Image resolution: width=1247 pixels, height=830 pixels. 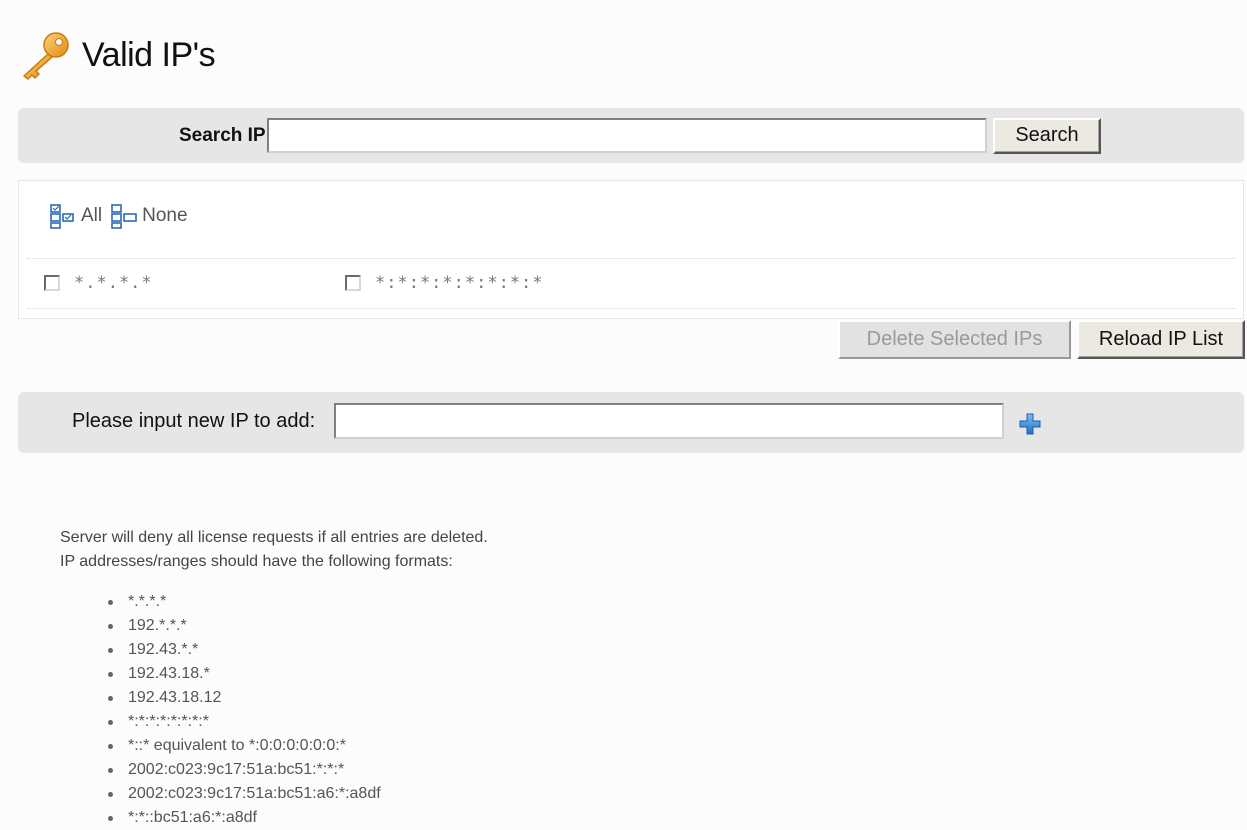 I want to click on format-item: 2002:c023:9c17:51a:bc51:*:*:*, so click(x=244, y=770).